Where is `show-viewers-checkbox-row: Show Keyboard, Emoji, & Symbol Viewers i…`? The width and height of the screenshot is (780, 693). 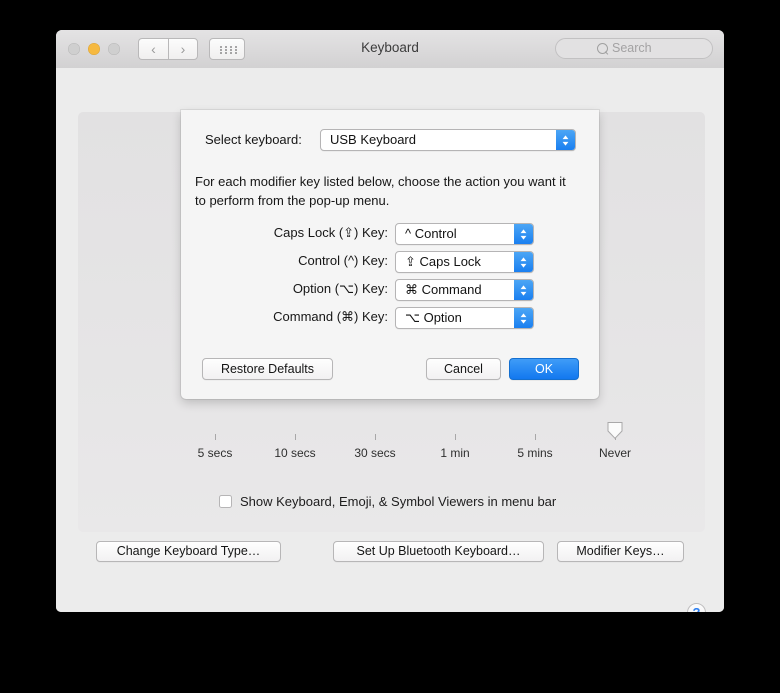 show-viewers-checkbox-row: Show Keyboard, Emoji, & Symbol Viewers i… is located at coordinates (387, 501).